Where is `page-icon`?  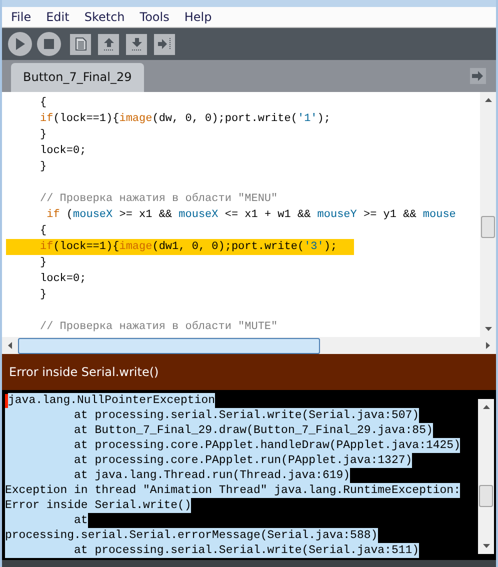
page-icon is located at coordinates (80, 44).